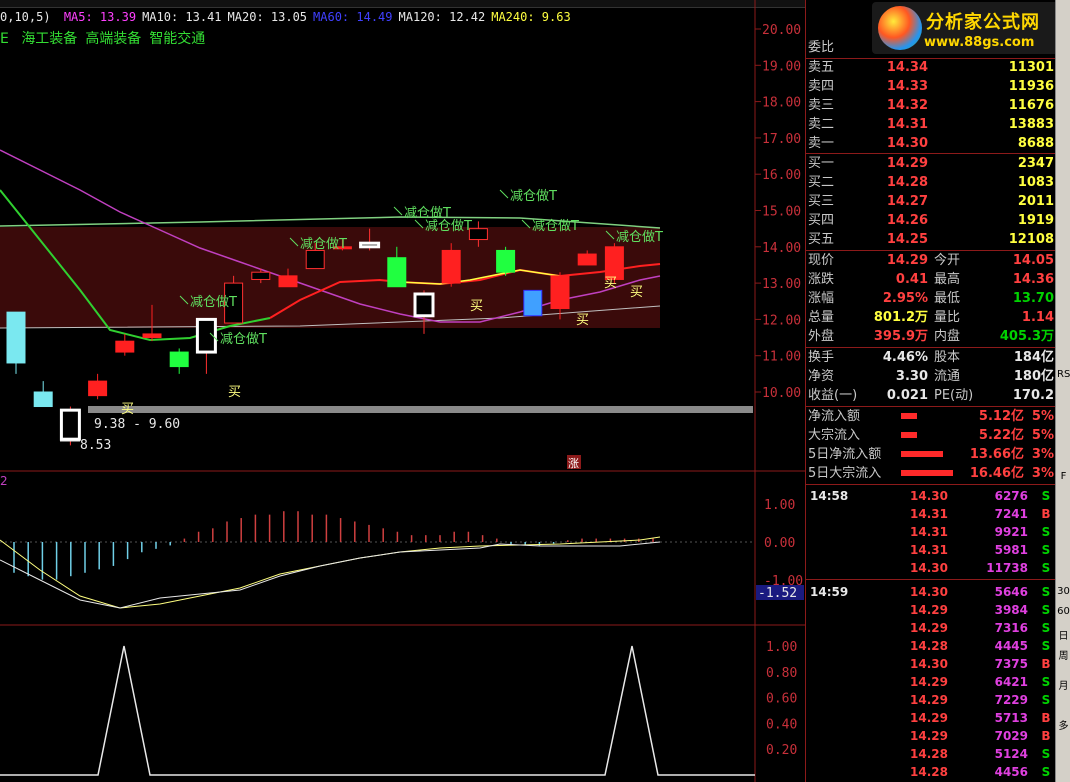 This screenshot has height=782, width=1070. What do you see at coordinates (1063, 636) in the screenshot?
I see `sidebar-button: 日` at bounding box center [1063, 636].